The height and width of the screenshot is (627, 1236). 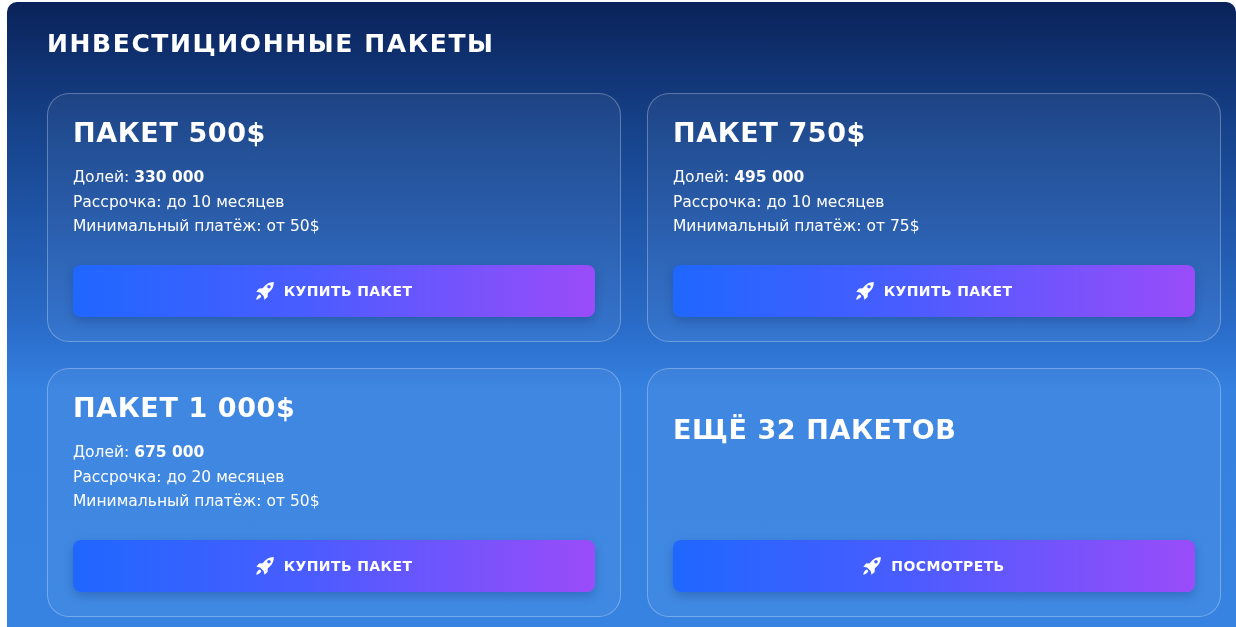 What do you see at coordinates (139, 177) in the screenshot?
I see `package-detail-text: Долей: 330 000` at bounding box center [139, 177].